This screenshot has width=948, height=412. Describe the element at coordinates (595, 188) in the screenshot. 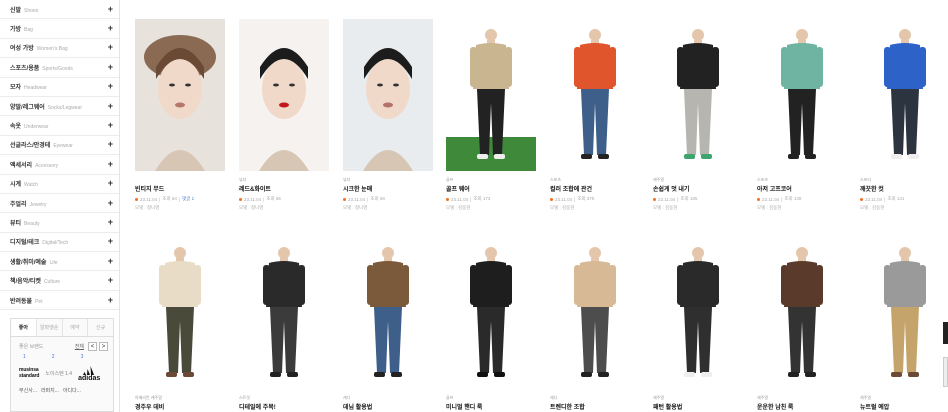

I see `card-title: 컬러 조합에 관건` at that location.